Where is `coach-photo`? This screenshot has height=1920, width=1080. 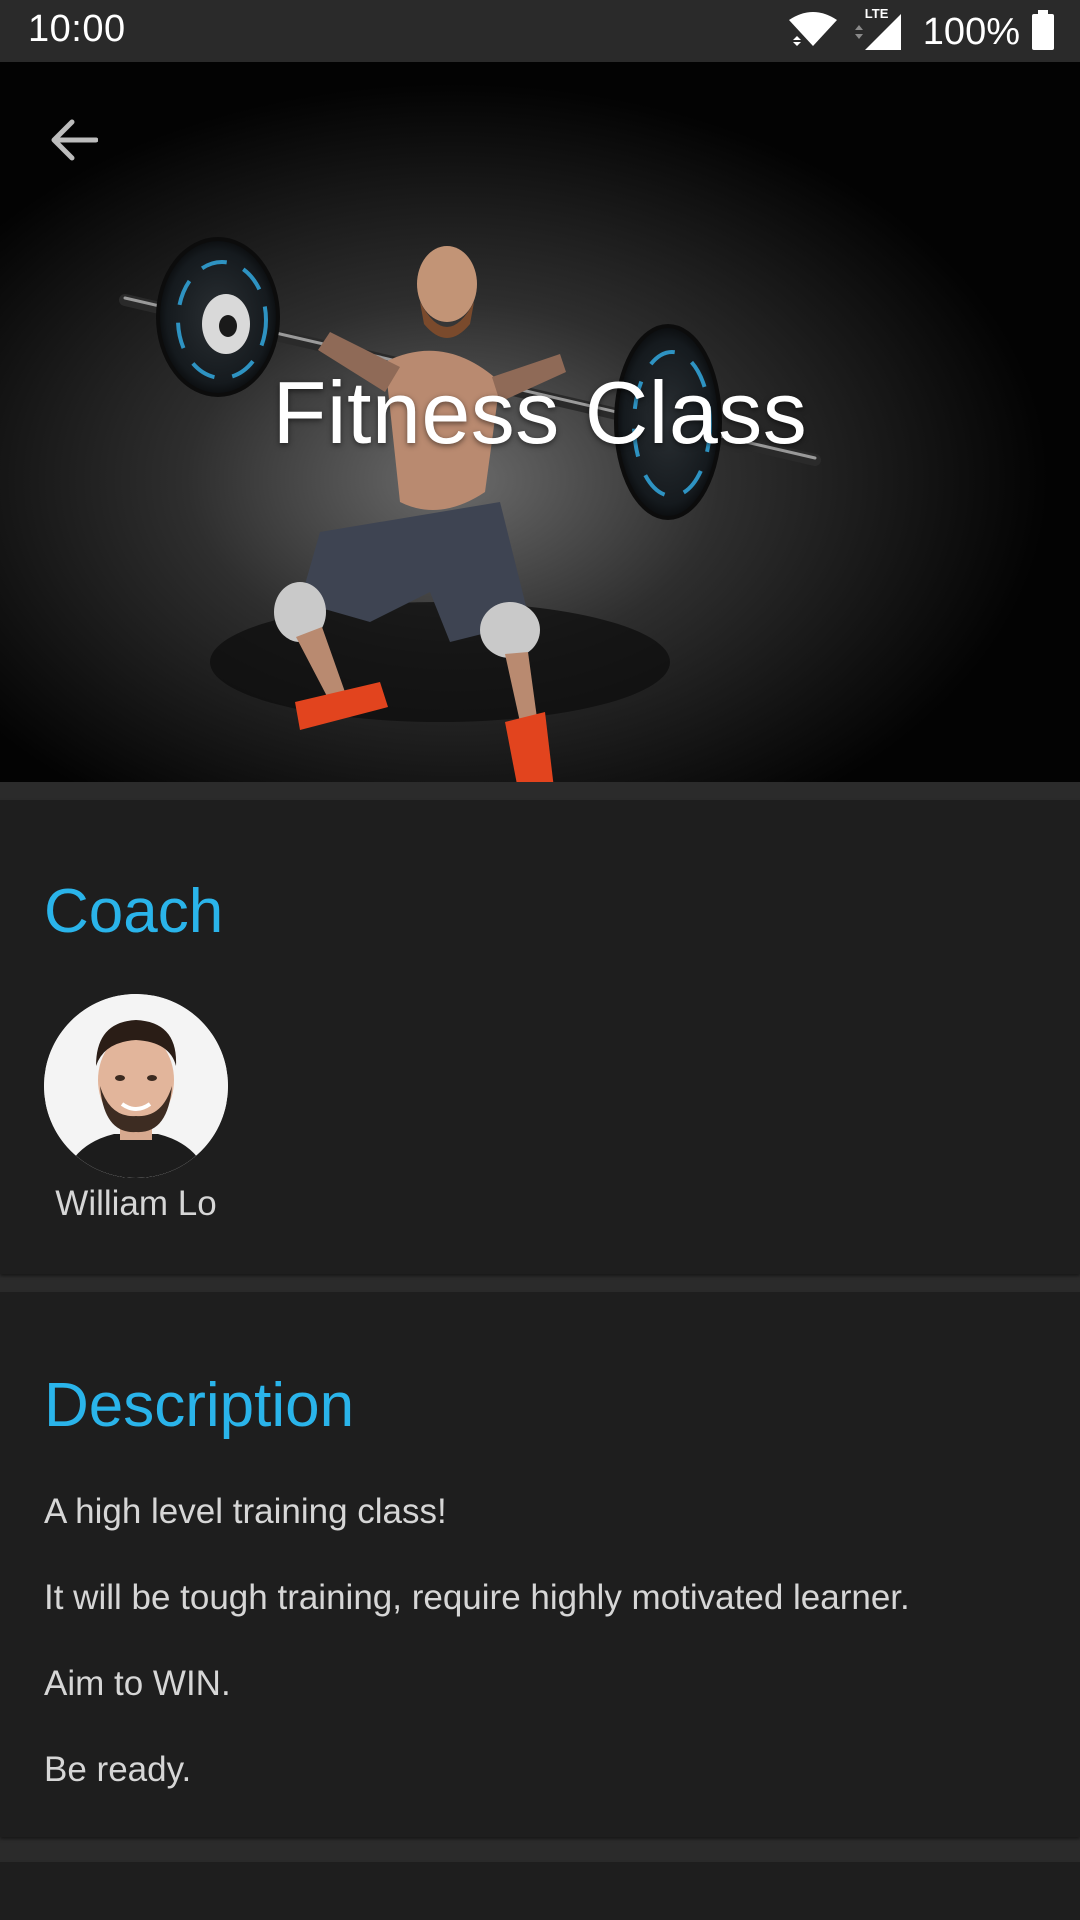 coach-photo is located at coordinates (136, 1086).